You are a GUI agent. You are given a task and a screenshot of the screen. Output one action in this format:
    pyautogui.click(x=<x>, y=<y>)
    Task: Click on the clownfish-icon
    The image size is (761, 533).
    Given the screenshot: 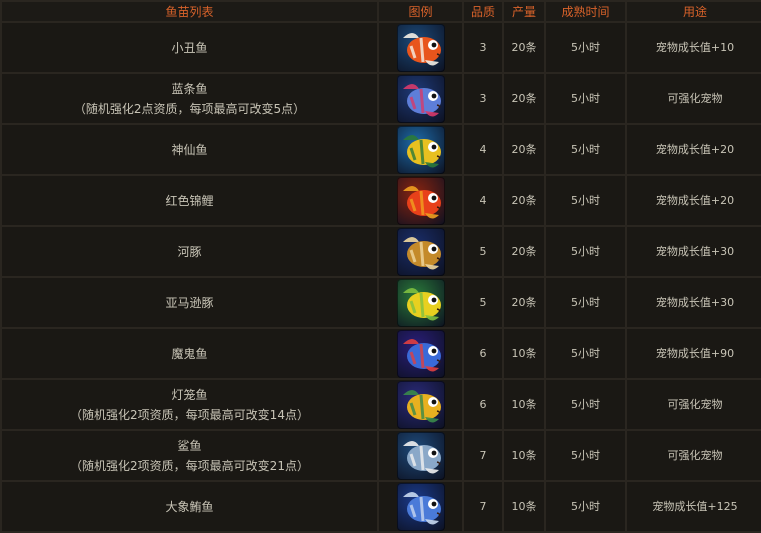 What is the action you would take?
    pyautogui.click(x=420, y=47)
    